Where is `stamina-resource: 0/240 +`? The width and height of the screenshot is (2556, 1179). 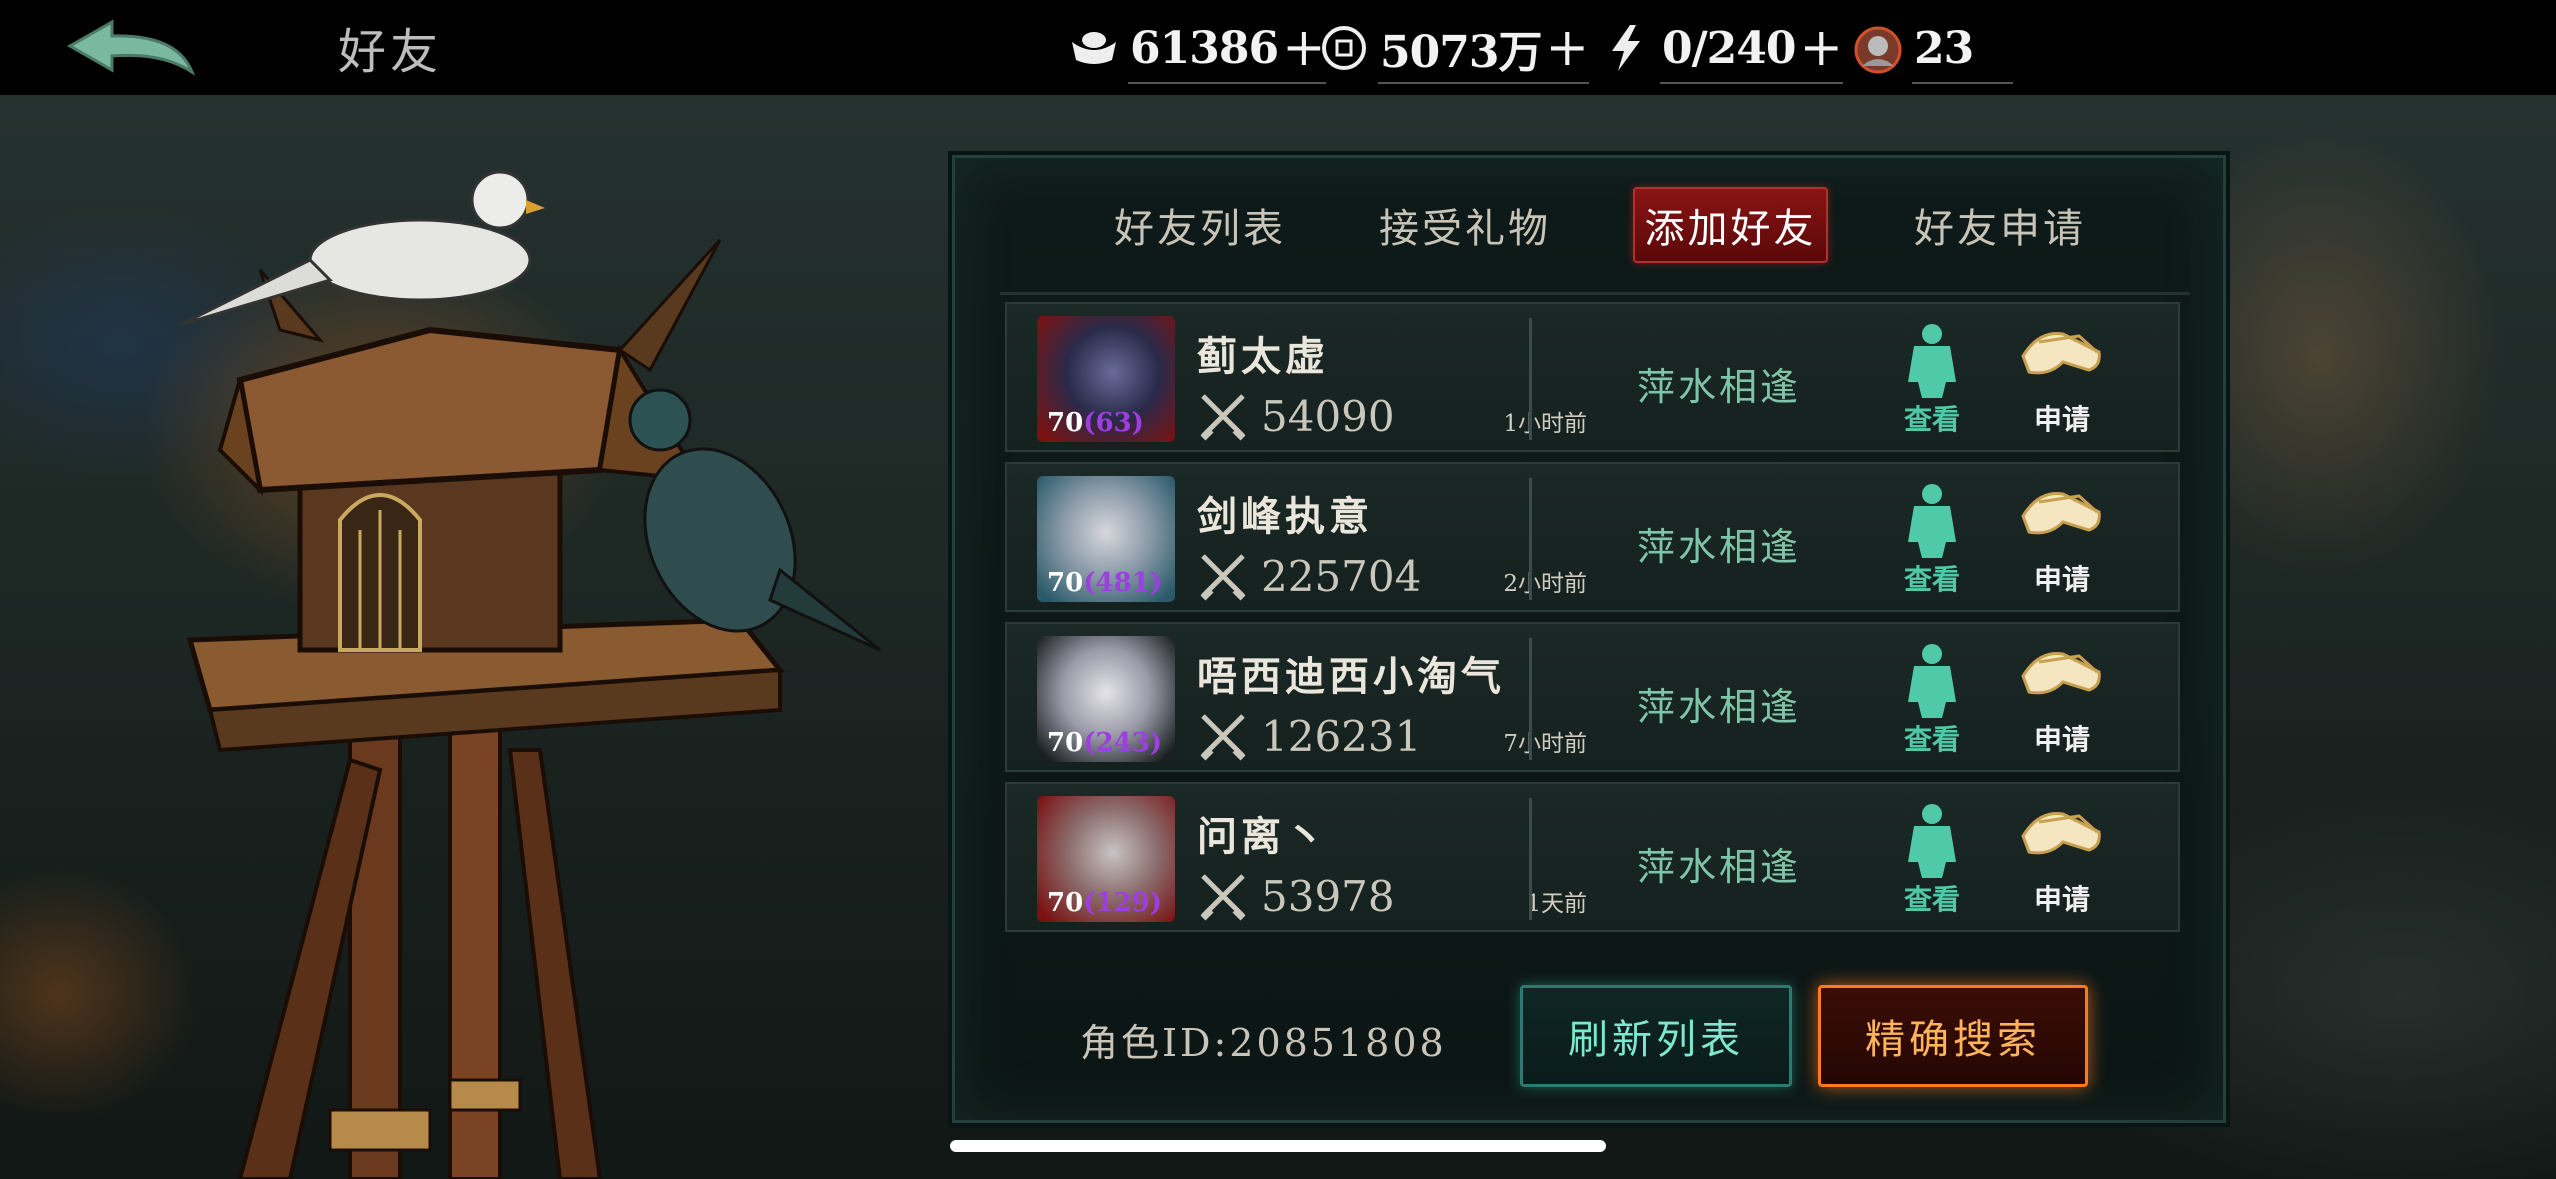
stamina-resource: 0/240 + is located at coordinates (1722, 51).